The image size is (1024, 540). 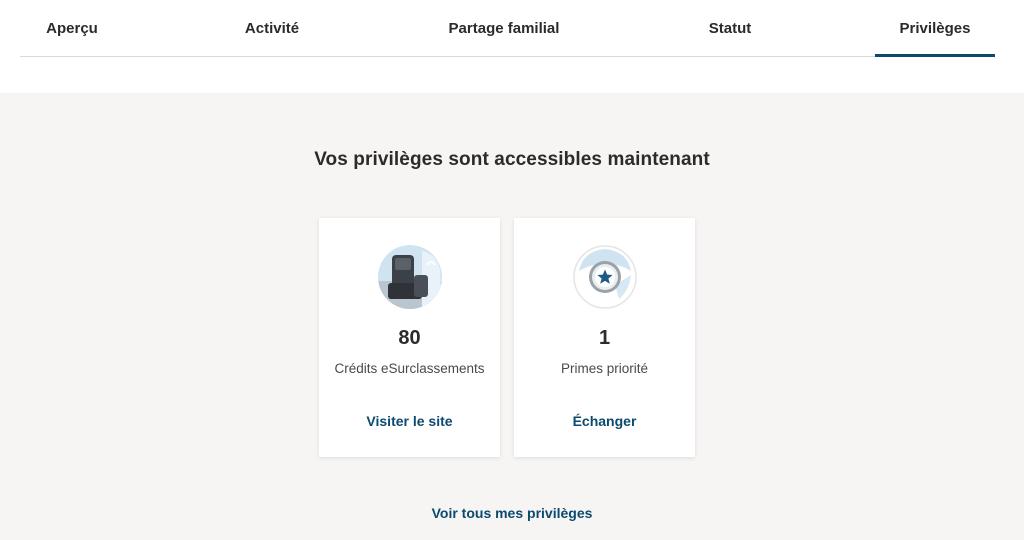 What do you see at coordinates (504, 28) in the screenshot?
I see `tab-partage-familial: Partage familial` at bounding box center [504, 28].